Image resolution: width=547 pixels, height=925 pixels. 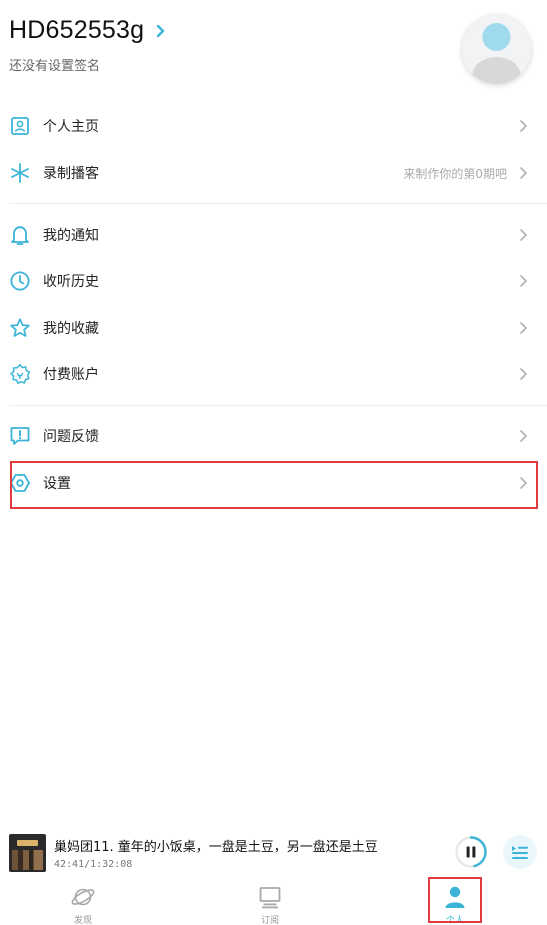 What do you see at coordinates (71, 127) in the screenshot?
I see `menu-item-label: 个人主页` at bounding box center [71, 127].